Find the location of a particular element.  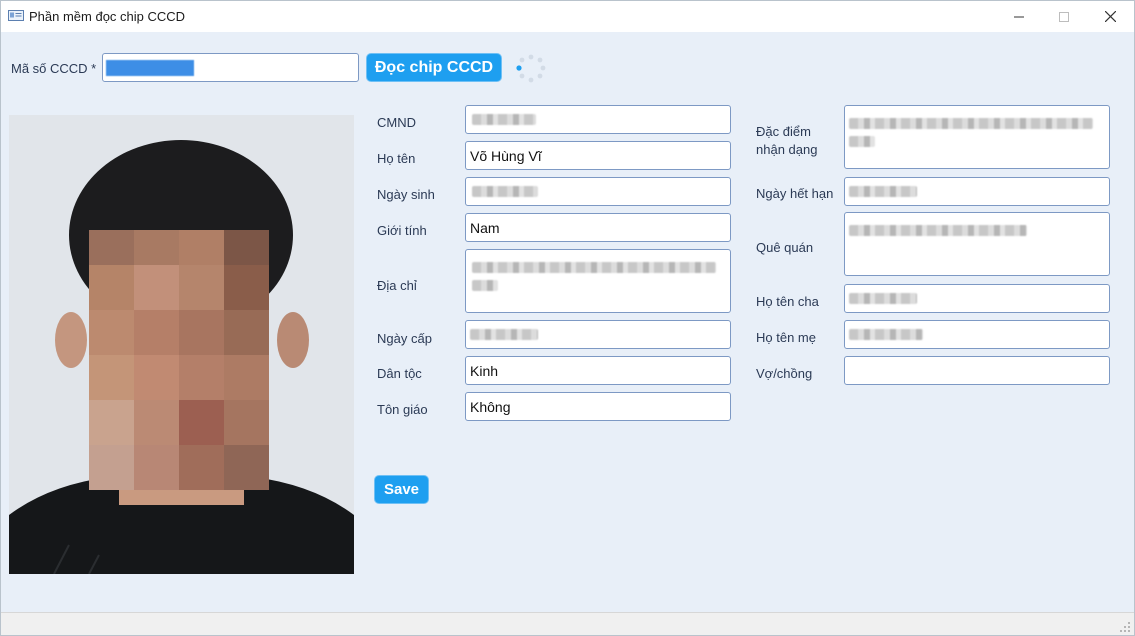

window-title: Phần mềm đọc chip CCCD is located at coordinates (107, 16).